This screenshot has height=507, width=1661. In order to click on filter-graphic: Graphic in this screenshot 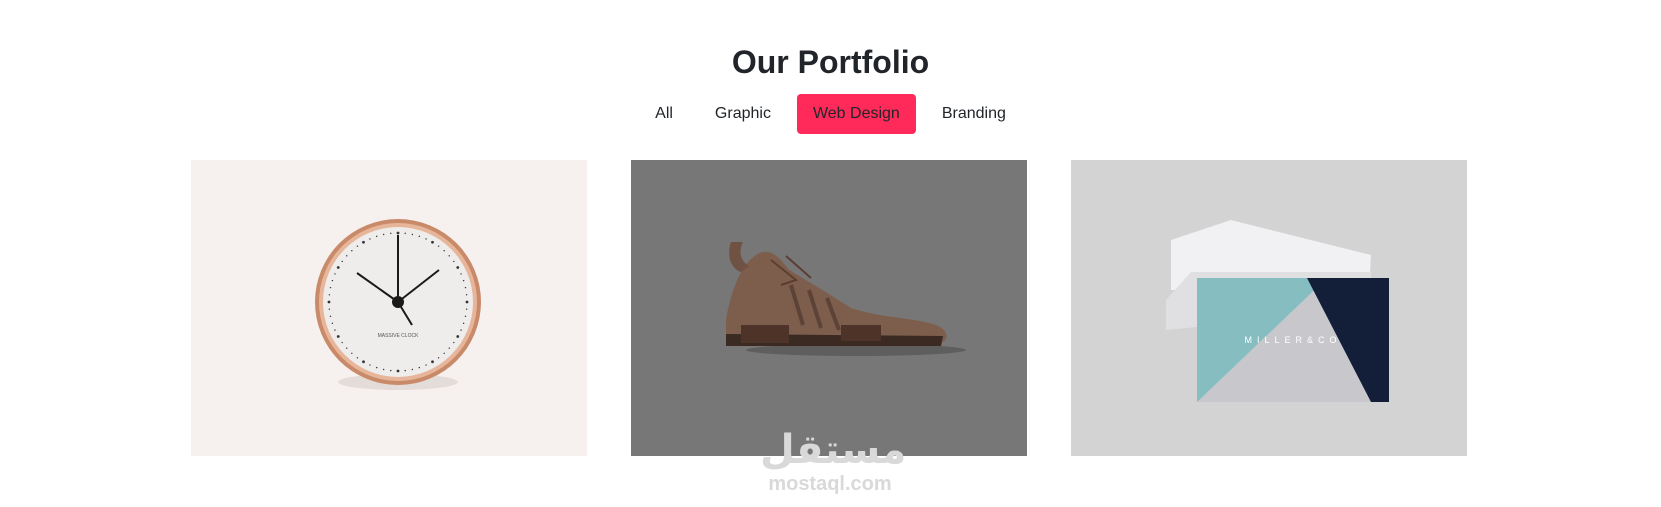, I will do `click(743, 114)`.